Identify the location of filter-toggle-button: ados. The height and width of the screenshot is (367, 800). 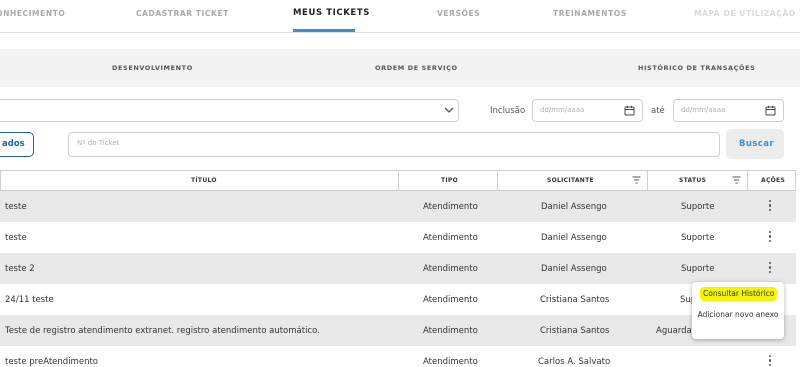
(17, 144).